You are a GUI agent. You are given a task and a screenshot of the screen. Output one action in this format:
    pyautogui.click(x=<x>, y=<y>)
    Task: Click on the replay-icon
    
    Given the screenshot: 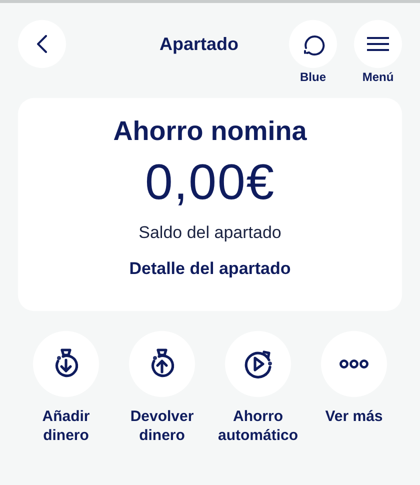 What is the action you would take?
    pyautogui.click(x=258, y=364)
    